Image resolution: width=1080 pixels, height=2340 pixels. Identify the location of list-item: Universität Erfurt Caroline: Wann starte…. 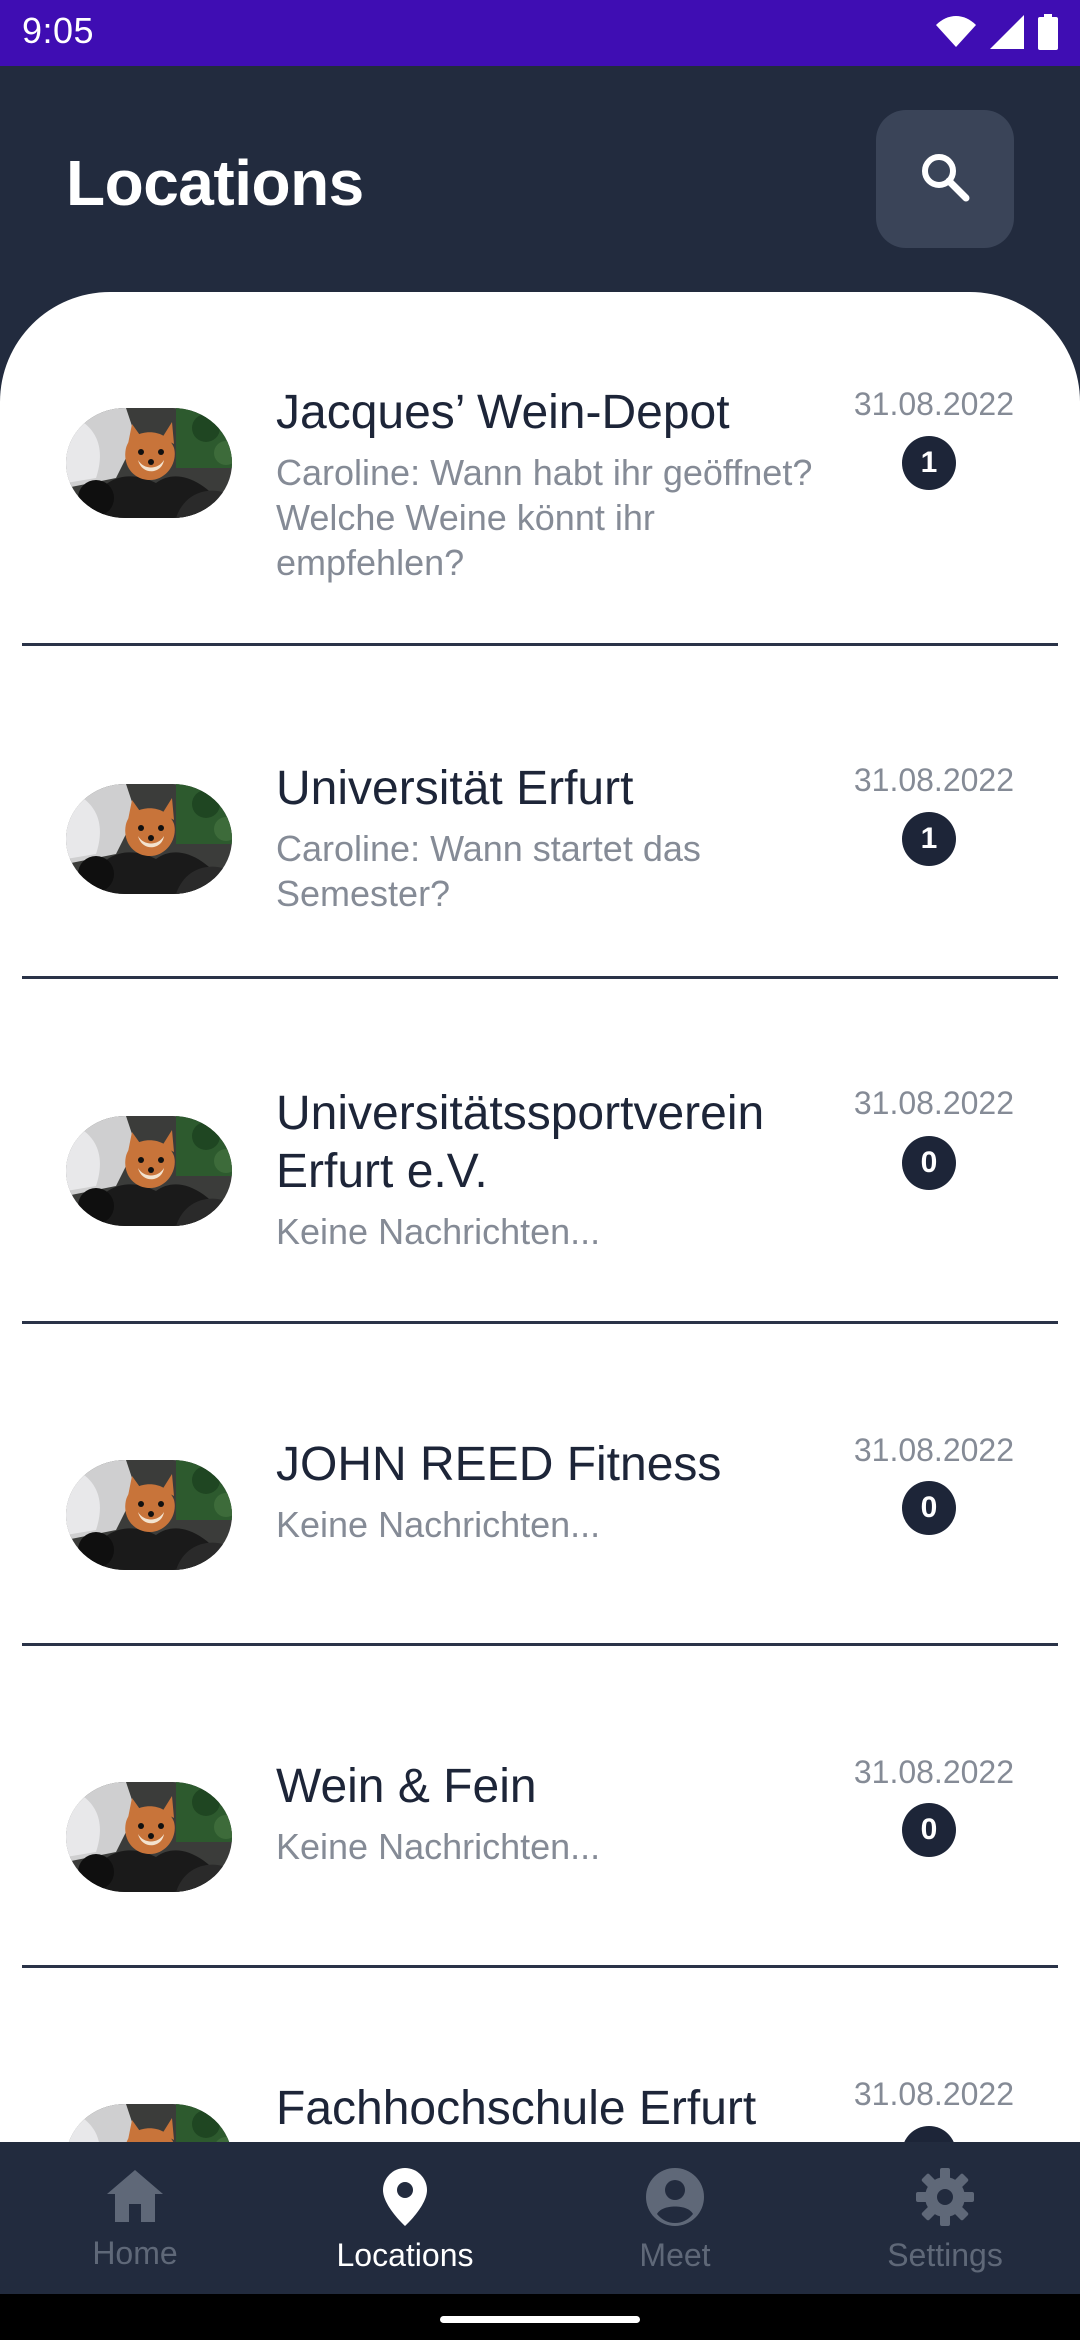
(540, 812).